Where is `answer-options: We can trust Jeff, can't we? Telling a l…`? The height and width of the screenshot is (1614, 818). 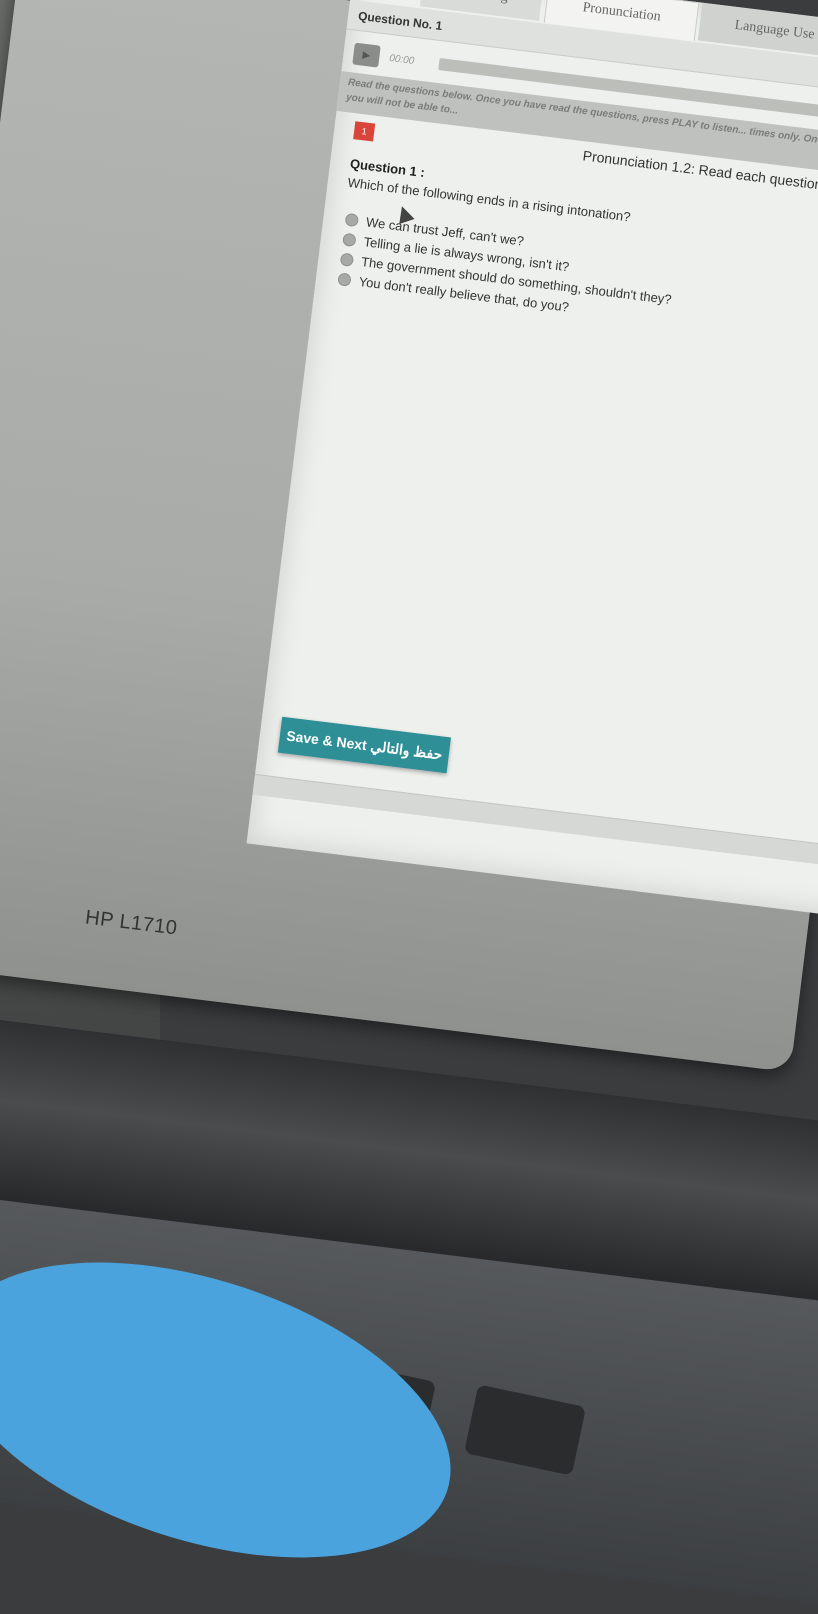 answer-options: We can trust Jeff, can't we? Telling a l… is located at coordinates (507, 269).